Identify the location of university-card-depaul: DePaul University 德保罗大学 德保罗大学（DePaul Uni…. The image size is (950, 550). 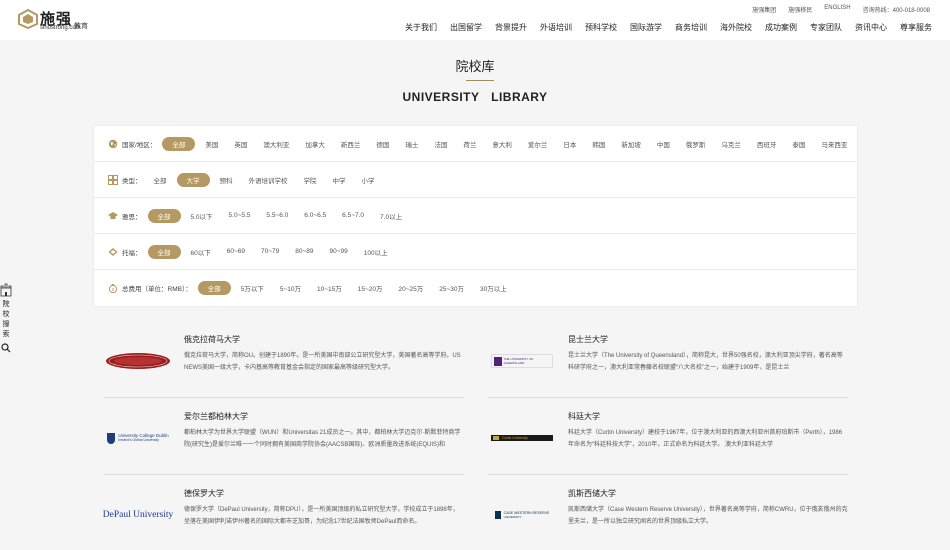
(283, 519).